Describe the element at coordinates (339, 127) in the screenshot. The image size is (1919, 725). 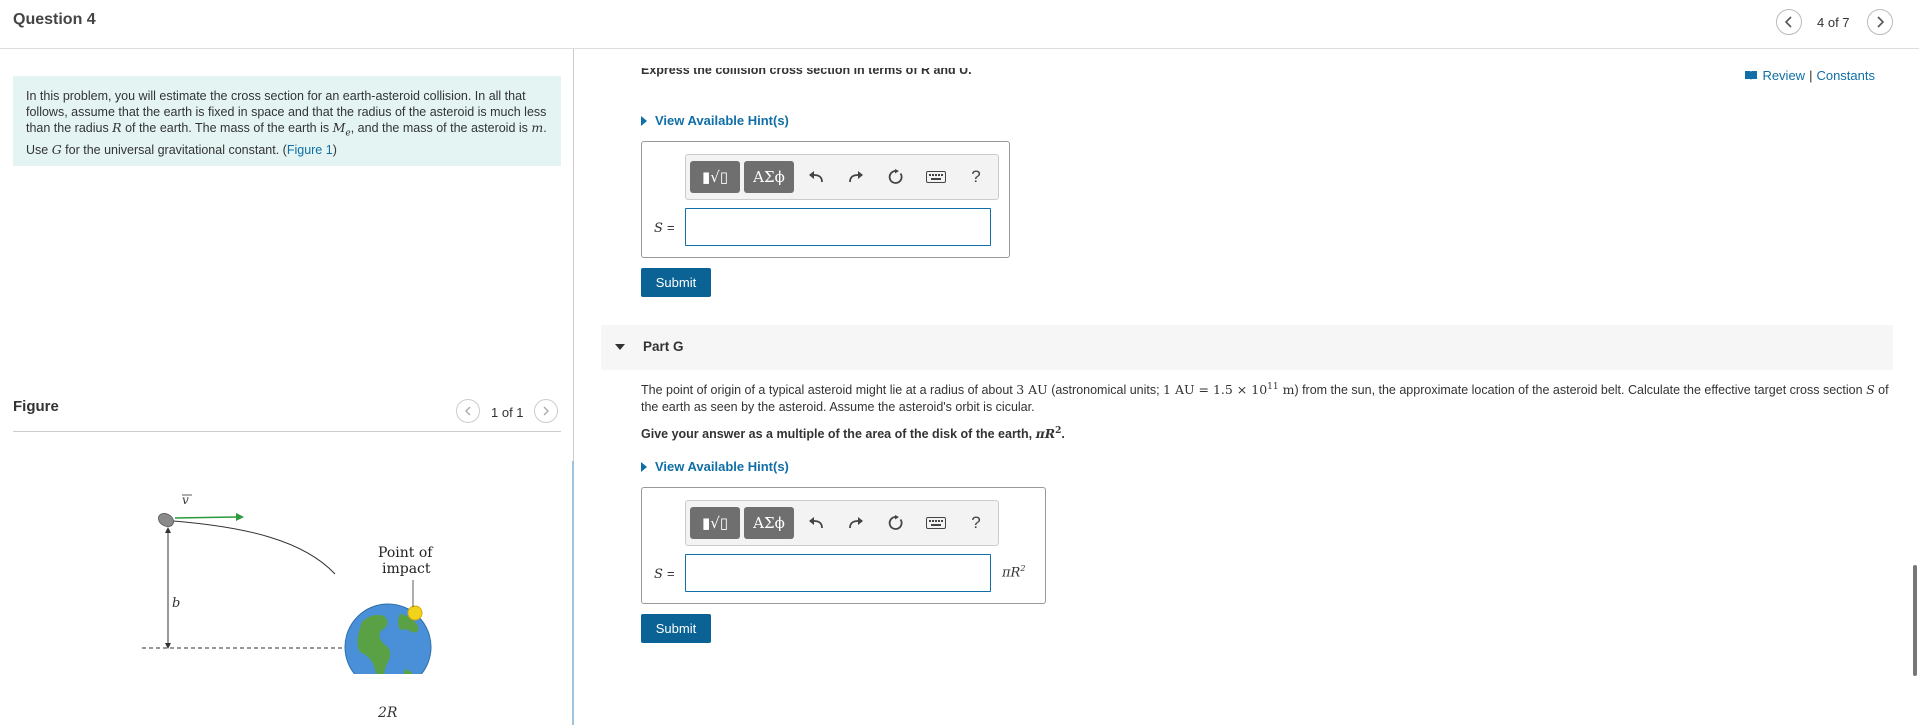
I see `math-Me: M` at that location.